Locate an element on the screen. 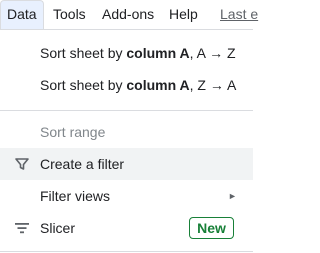 The height and width of the screenshot is (253, 320). filter-views-label: Filter views is located at coordinates (75, 196).